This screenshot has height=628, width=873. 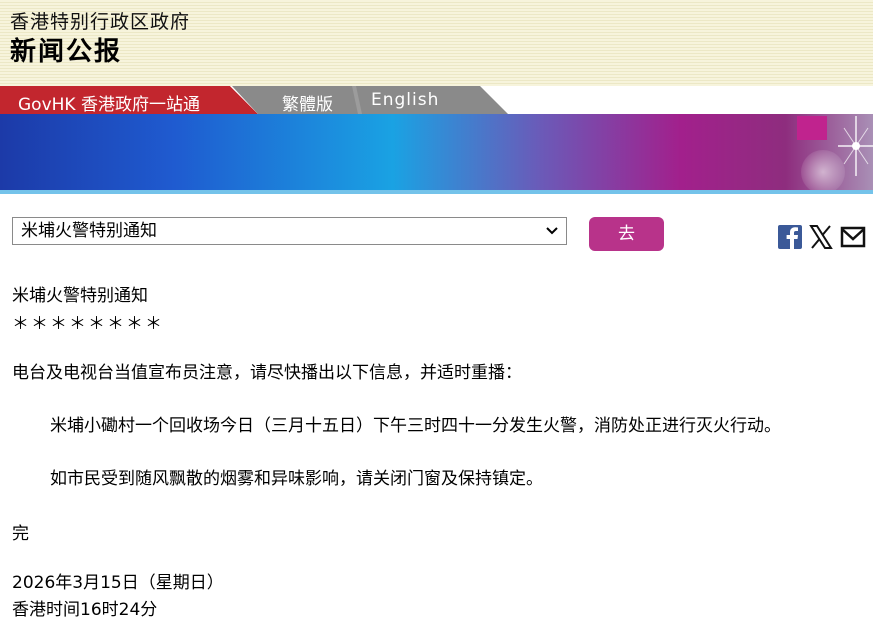 I want to click on article-stars: ＊＊＊＊＊＊＊＊, so click(x=88, y=324).